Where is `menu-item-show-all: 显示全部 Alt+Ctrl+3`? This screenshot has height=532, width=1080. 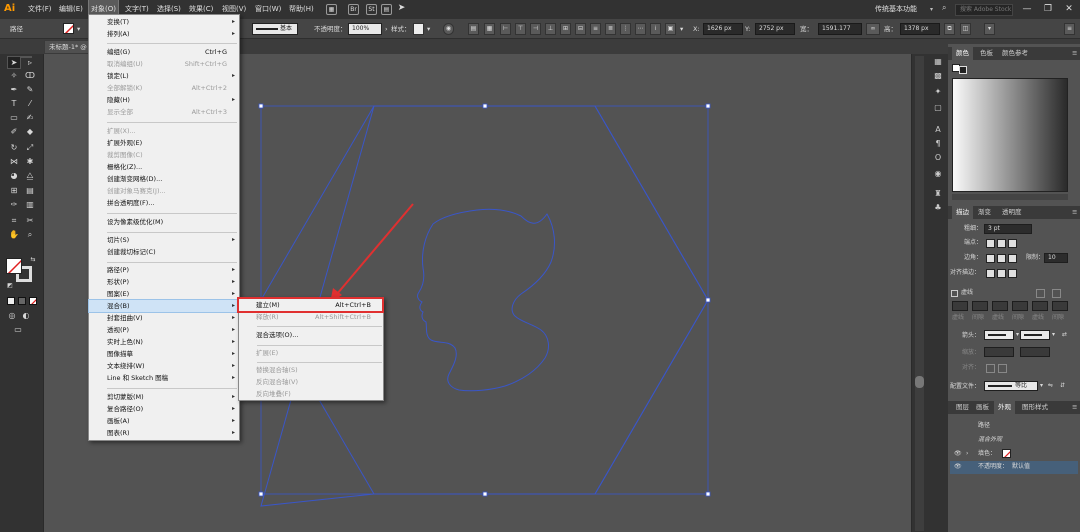
menu-item-show-all: 显示全部 Alt+Ctrl+3 is located at coordinates (164, 112).